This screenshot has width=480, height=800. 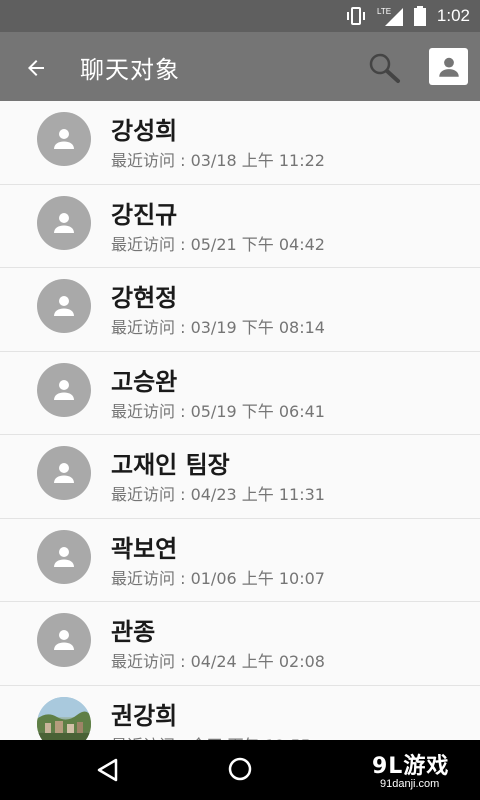 I want to click on circle-home-icon, so click(x=240, y=769).